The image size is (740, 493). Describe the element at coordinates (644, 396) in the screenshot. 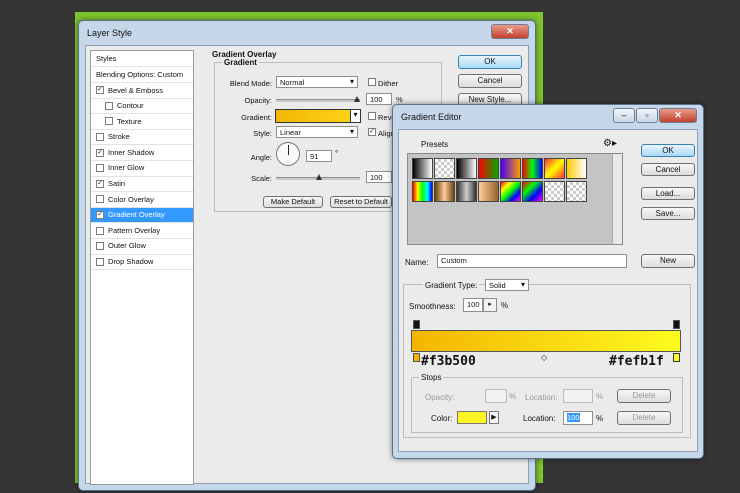

I see `delete-opacity-stop-button: Delete` at that location.